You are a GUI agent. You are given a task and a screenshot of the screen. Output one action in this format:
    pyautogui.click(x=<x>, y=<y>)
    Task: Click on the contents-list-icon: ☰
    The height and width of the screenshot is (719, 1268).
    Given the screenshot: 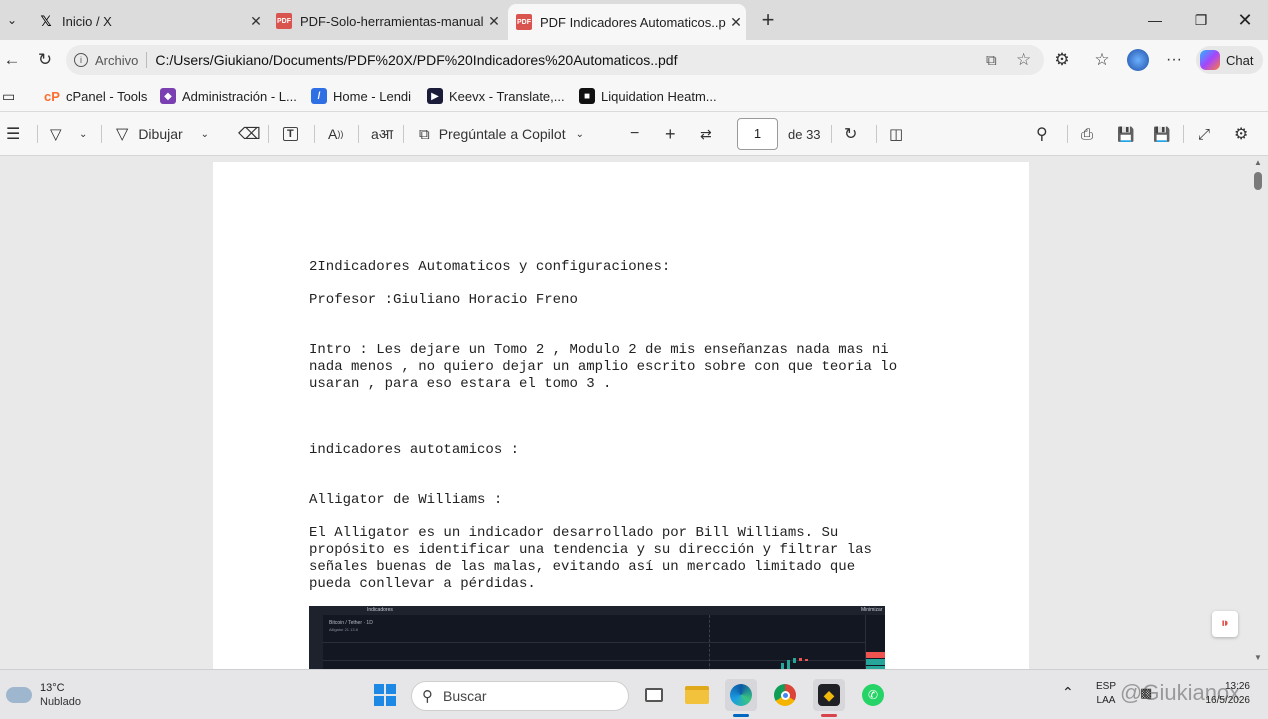 What is the action you would take?
    pyautogui.click(x=13, y=134)
    